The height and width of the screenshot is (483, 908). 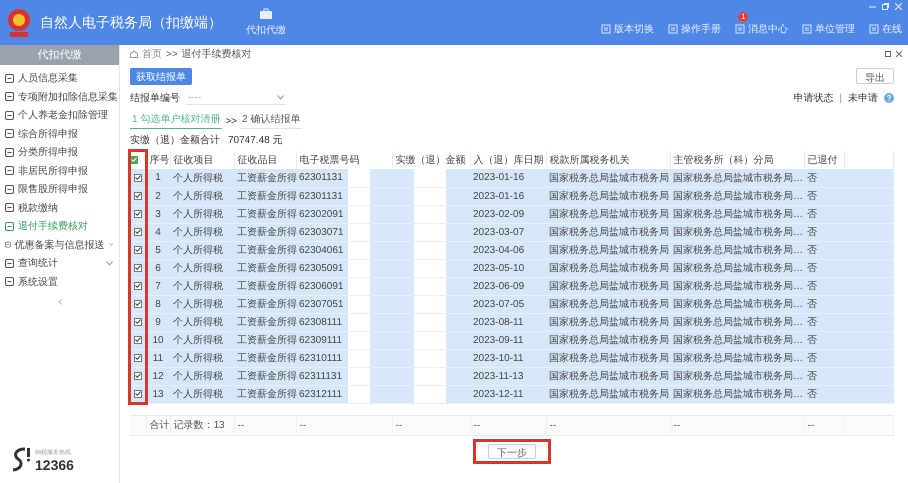 What do you see at coordinates (161, 76) in the screenshot?
I see `fetch-button: 获取结报单` at bounding box center [161, 76].